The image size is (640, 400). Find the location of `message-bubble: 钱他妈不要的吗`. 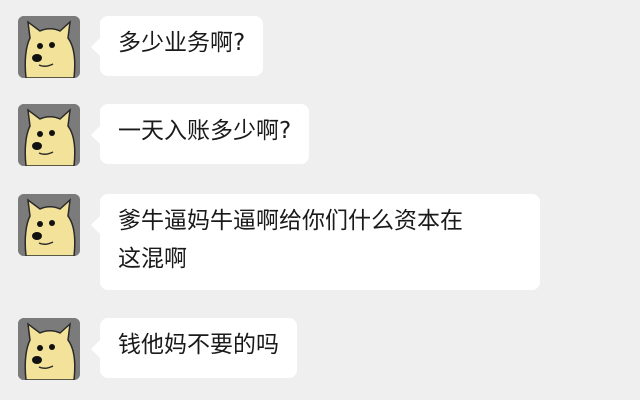

message-bubble: 钱他妈不要的吗 is located at coordinates (194, 348).